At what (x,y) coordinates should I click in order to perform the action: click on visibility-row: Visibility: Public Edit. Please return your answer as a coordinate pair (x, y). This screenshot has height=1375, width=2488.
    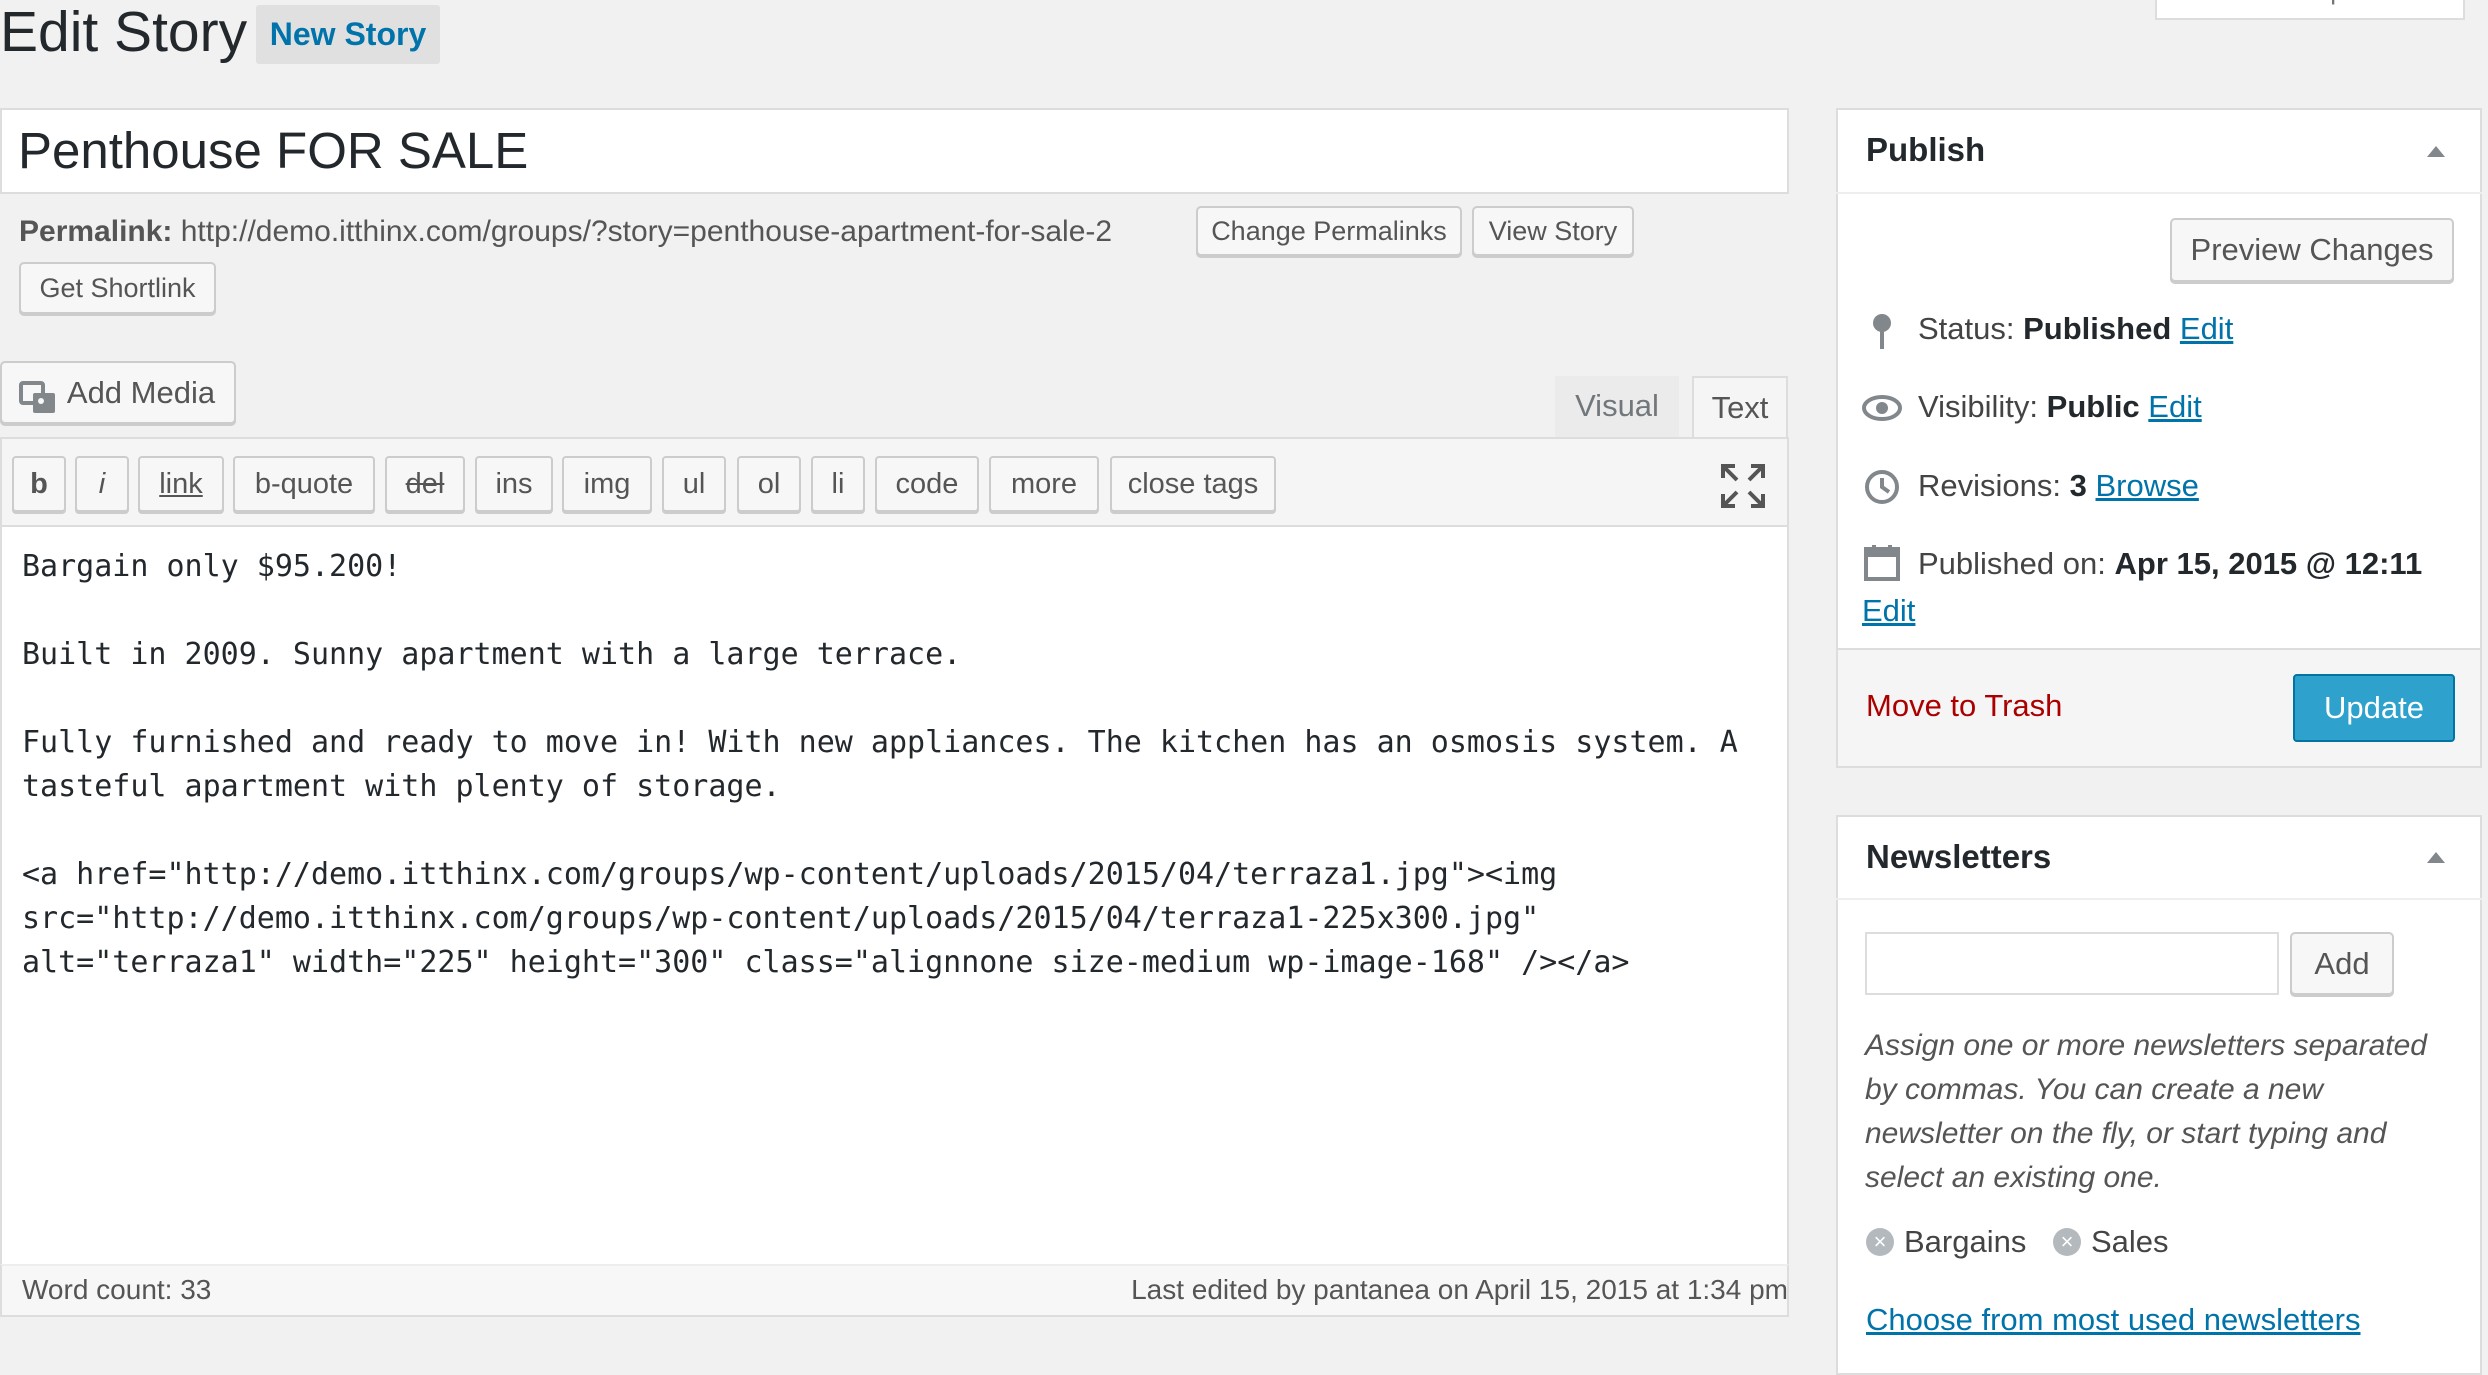
    Looking at the image, I should click on (2060, 407).